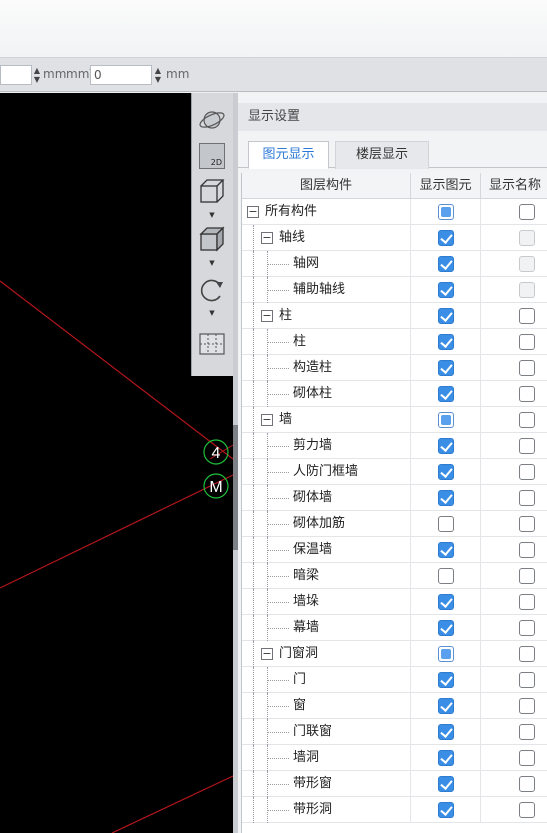 The width and height of the screenshot is (547, 833). Describe the element at coordinates (394, 576) in the screenshot. I see `table-row: 暗梁` at that location.